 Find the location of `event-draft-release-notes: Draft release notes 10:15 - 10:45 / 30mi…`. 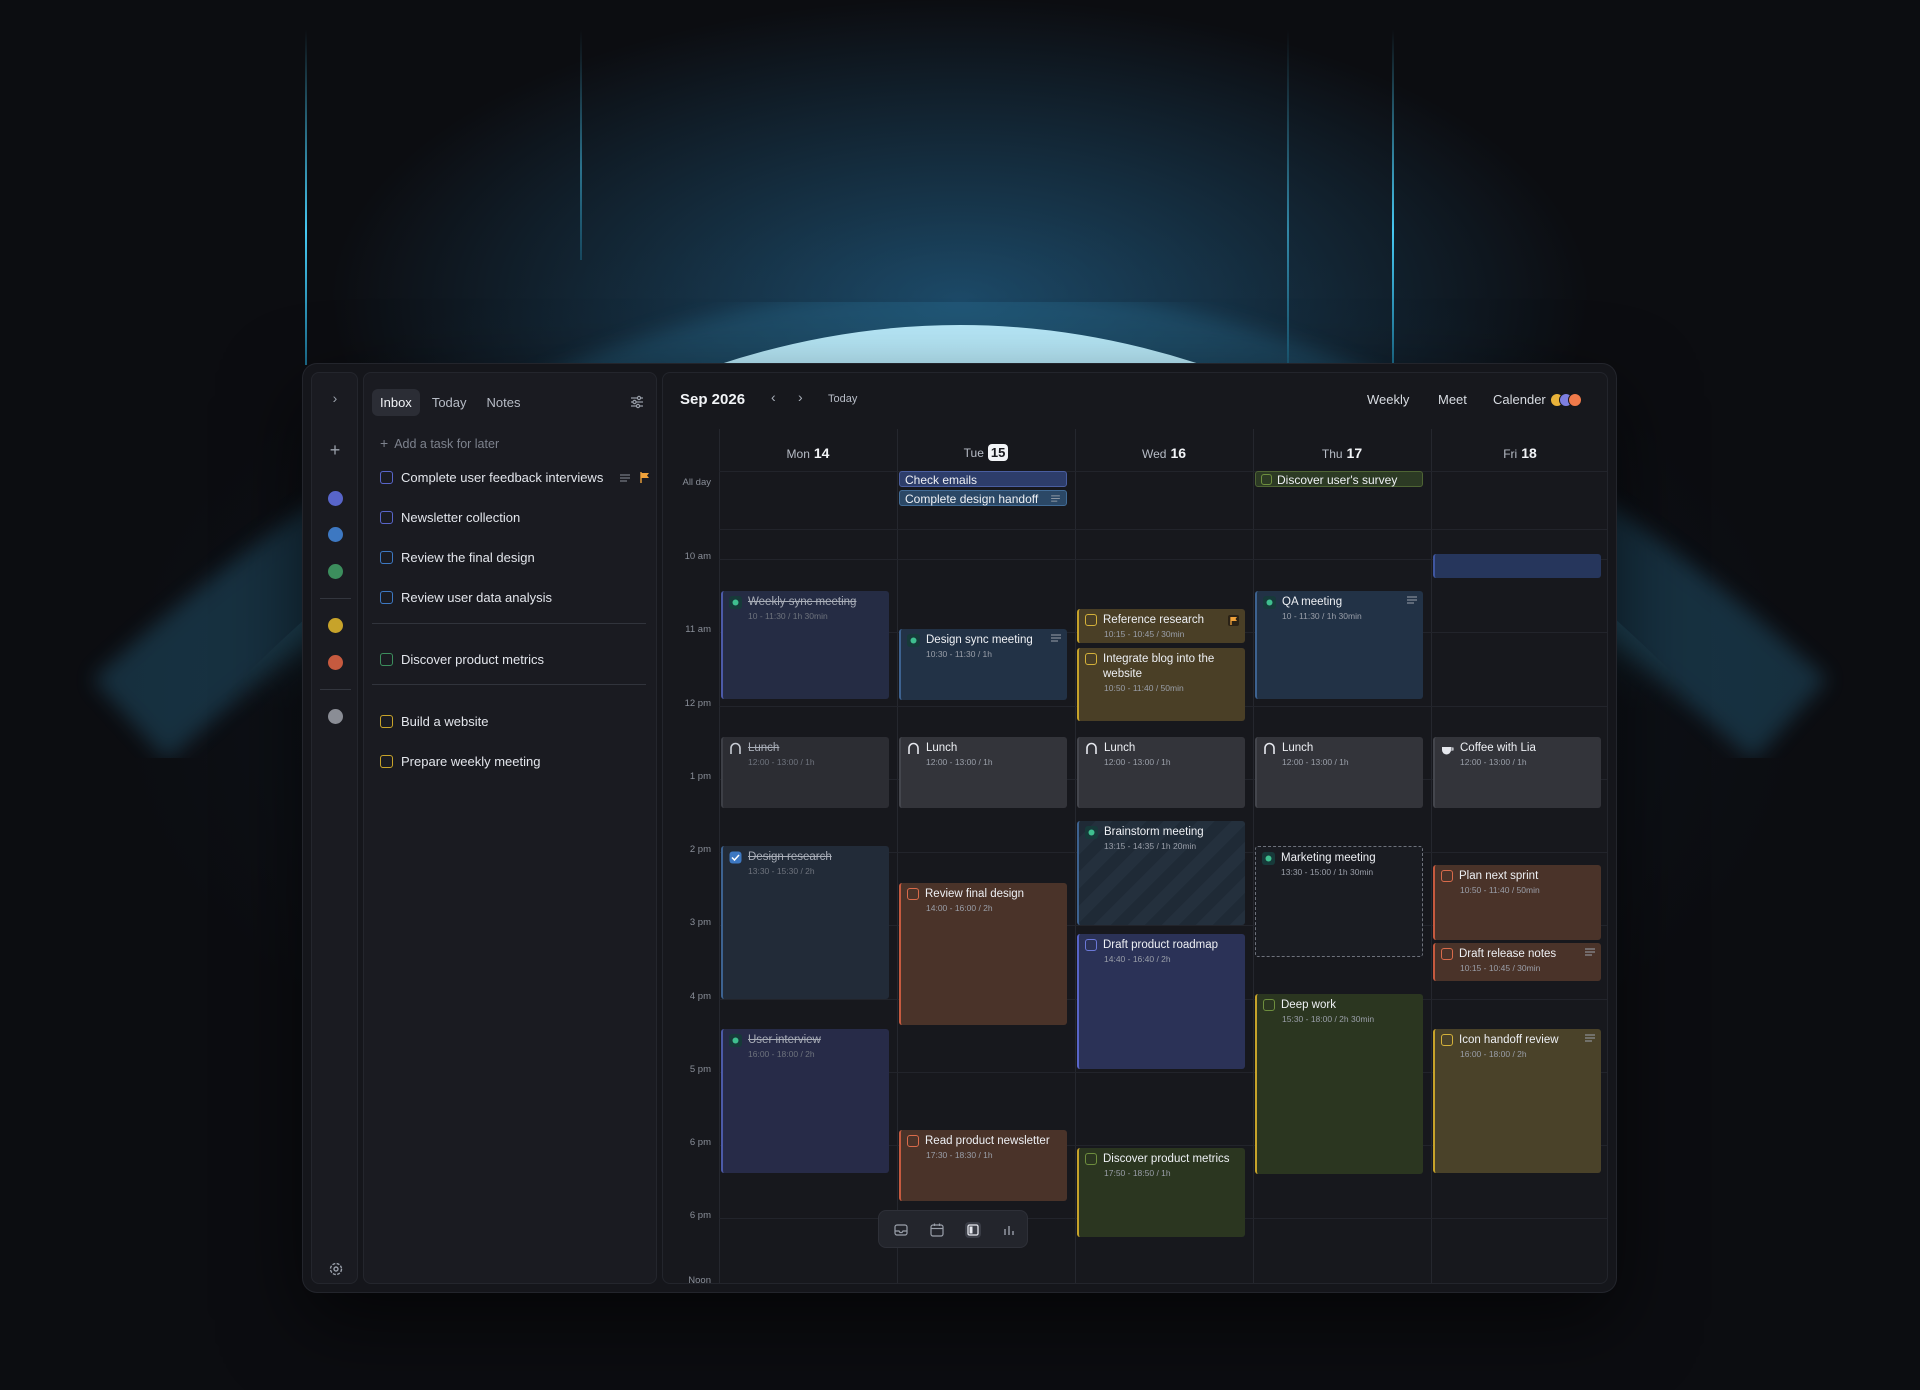

event-draft-release-notes: Draft release notes 10:15 - 10:45 / 30mi… is located at coordinates (1517, 962).